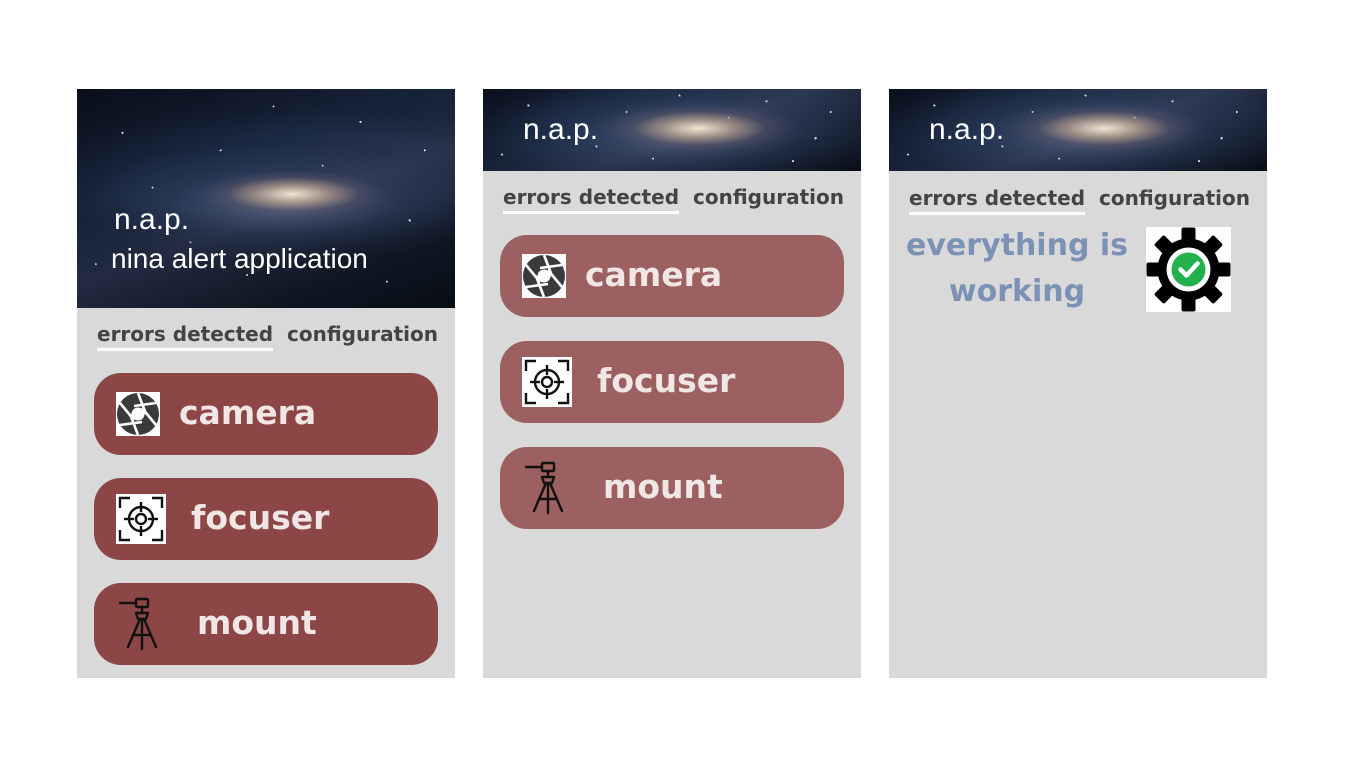 This screenshot has width=1366, height=768. I want to click on status-message: everything is working, so click(1017, 268).